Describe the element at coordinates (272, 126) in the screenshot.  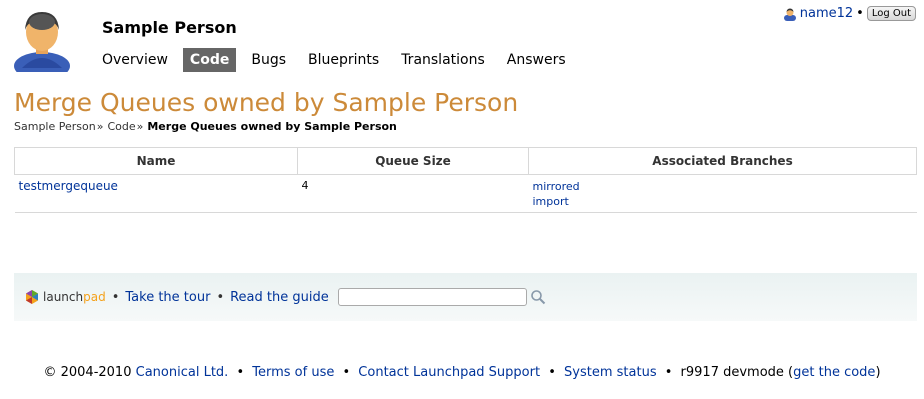
I see `breadcrumb-current: Merge Queues owned by Sample Person` at that location.